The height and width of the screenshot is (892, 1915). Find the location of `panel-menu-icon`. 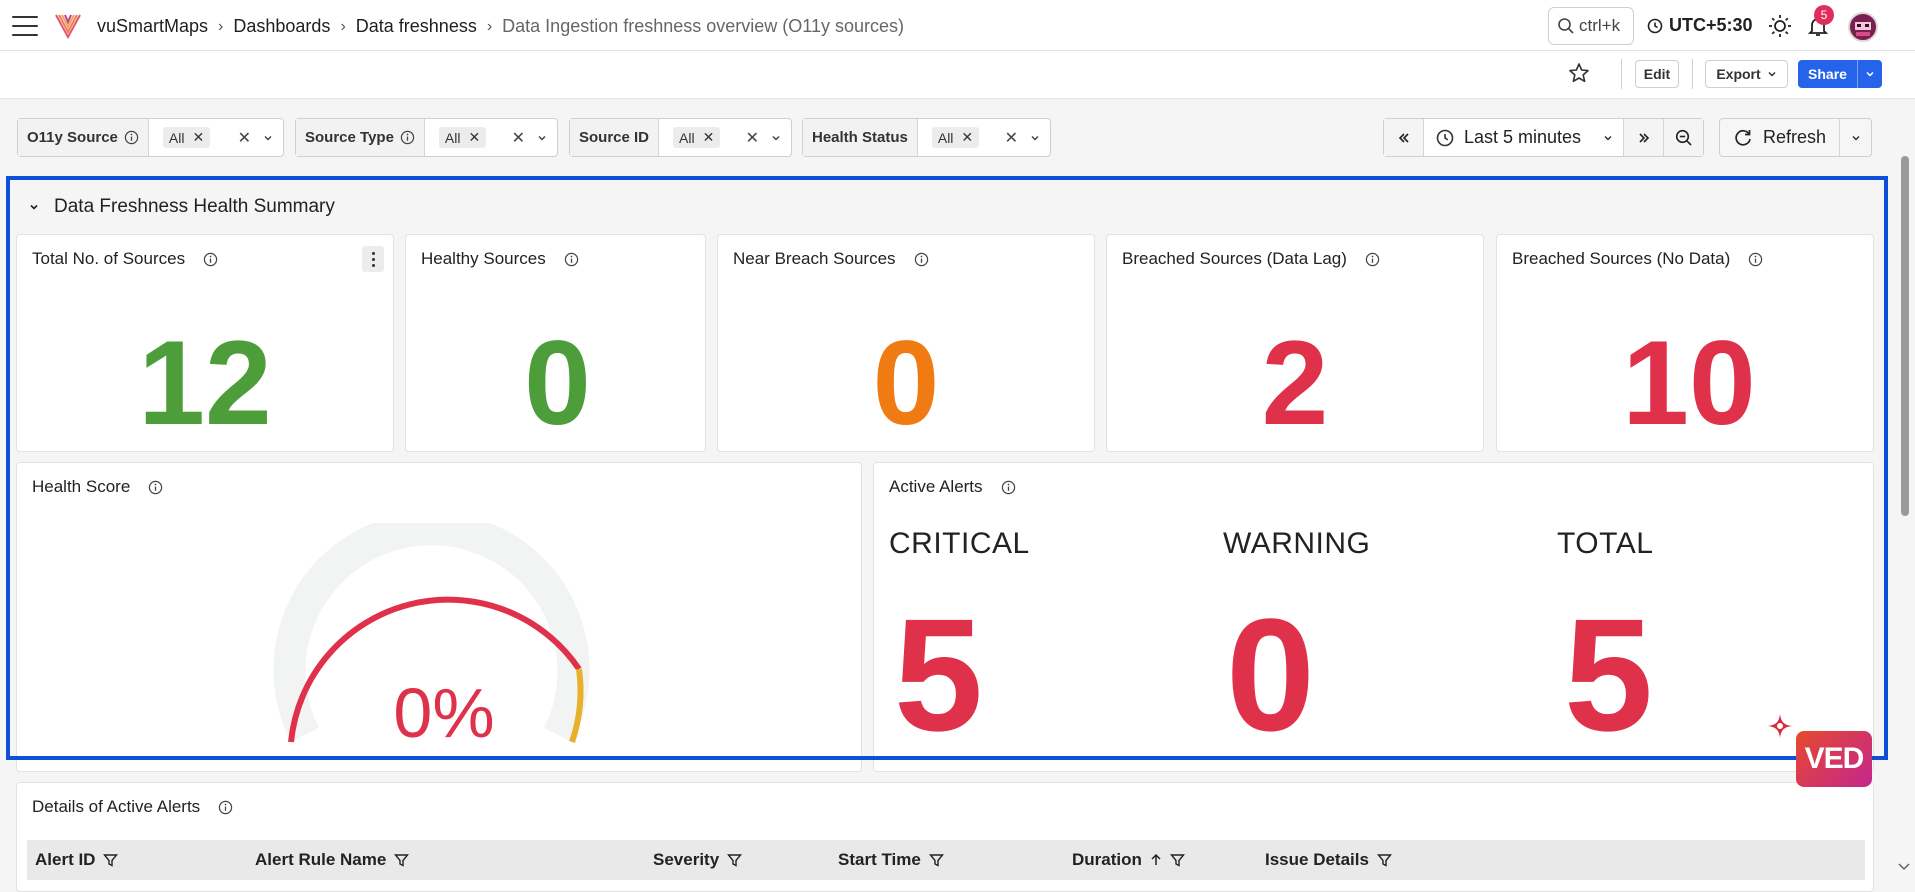

panel-menu-icon is located at coordinates (373, 259).